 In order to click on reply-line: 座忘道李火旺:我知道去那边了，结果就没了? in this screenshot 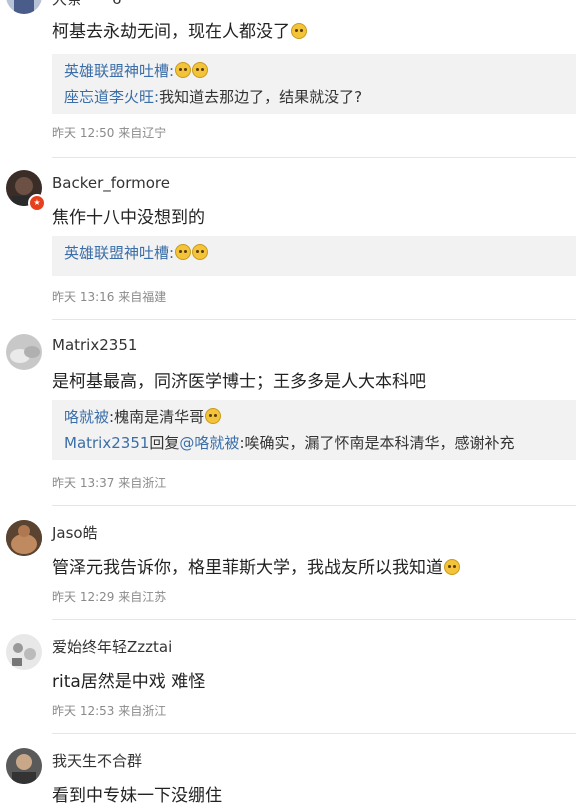, I will do `click(213, 97)`.